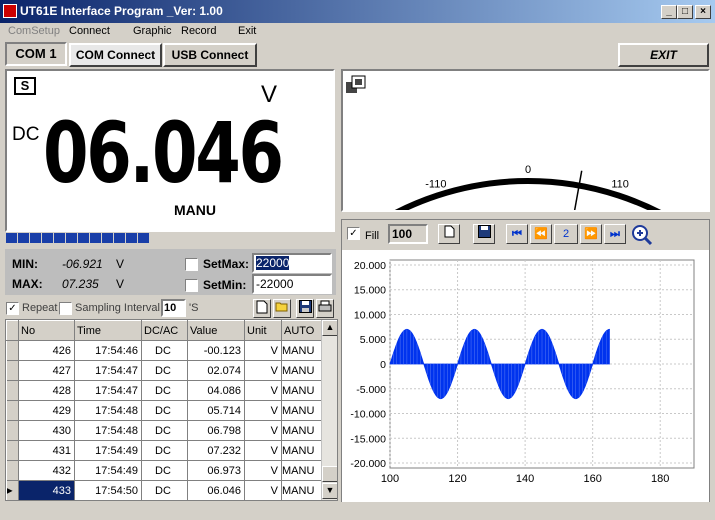  What do you see at coordinates (528, 170) in the screenshot?
I see `gauge-tick-label: 0` at bounding box center [528, 170].